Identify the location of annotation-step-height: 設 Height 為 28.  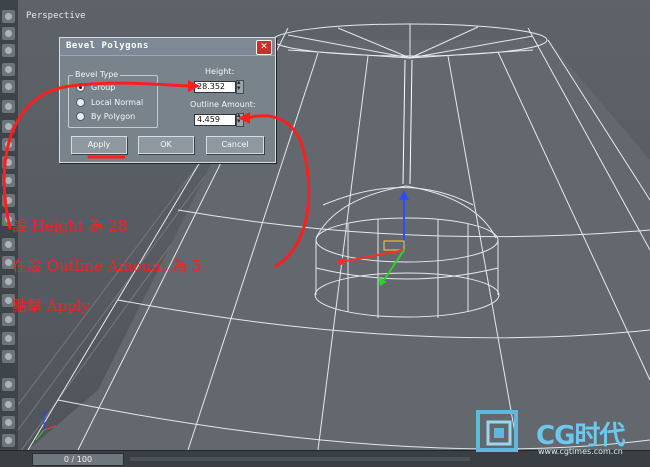
(70, 226).